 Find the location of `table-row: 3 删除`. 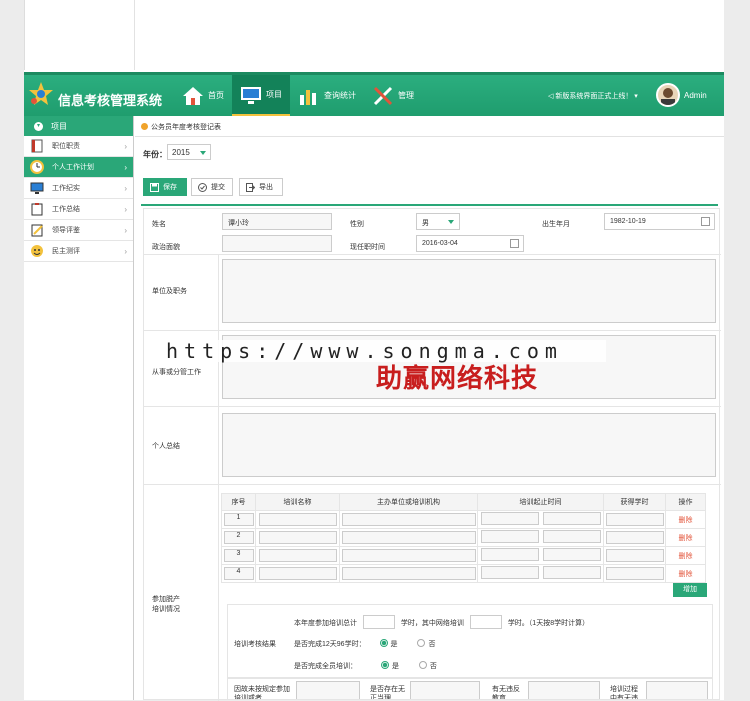

table-row: 3 删除 is located at coordinates (463, 555).